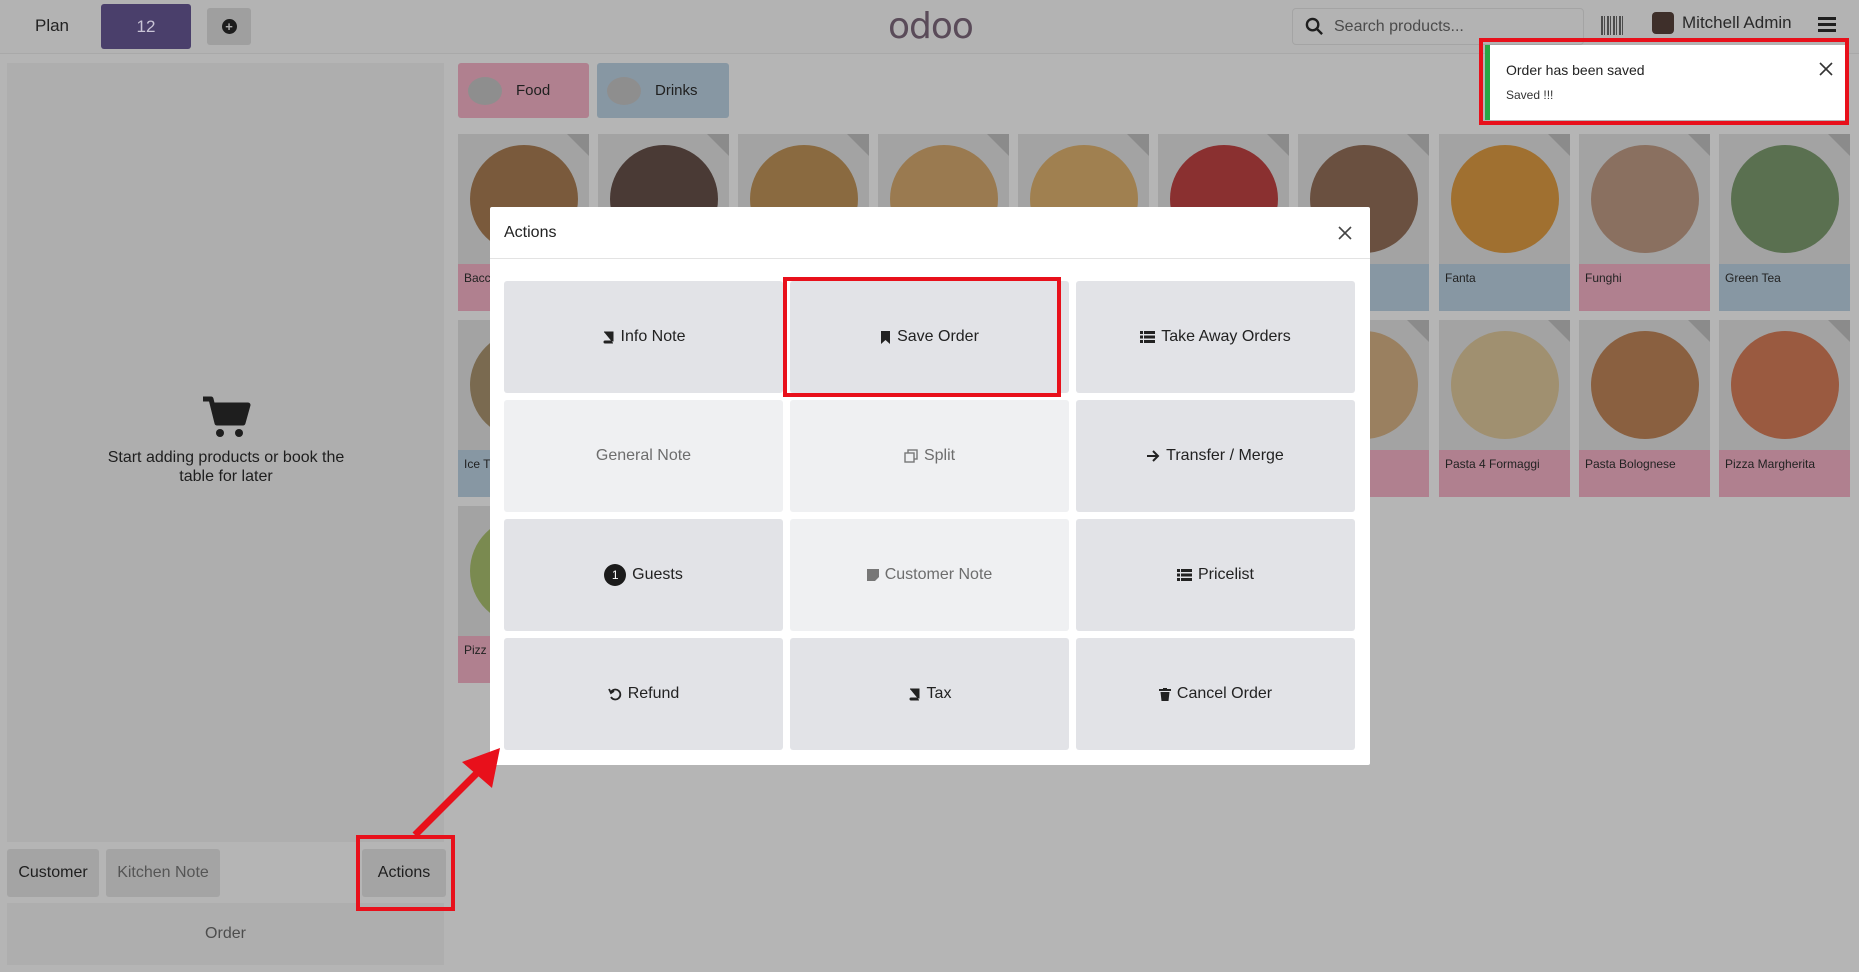 The width and height of the screenshot is (1859, 972). Describe the element at coordinates (1164, 694) in the screenshot. I see `trash-icon` at that location.